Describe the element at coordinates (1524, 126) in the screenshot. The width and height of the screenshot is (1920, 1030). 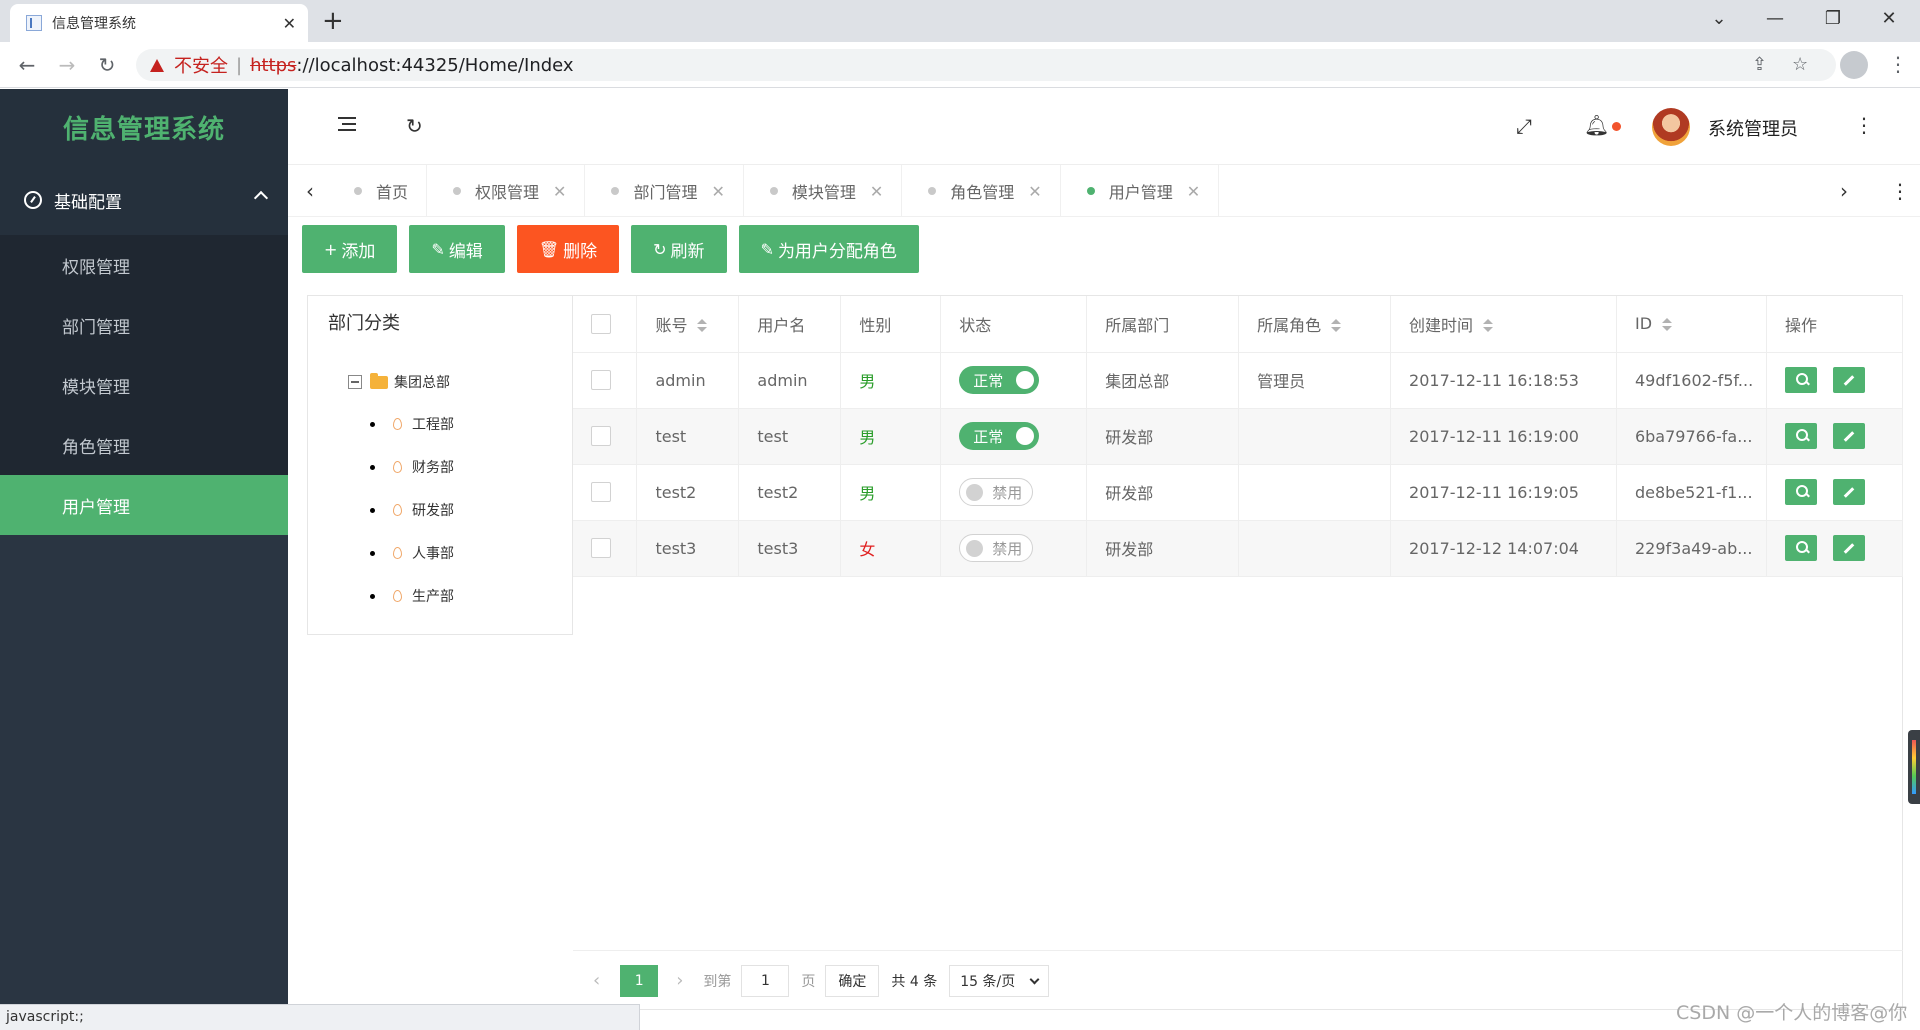
I see `fullscreen-icon: ⤢` at that location.